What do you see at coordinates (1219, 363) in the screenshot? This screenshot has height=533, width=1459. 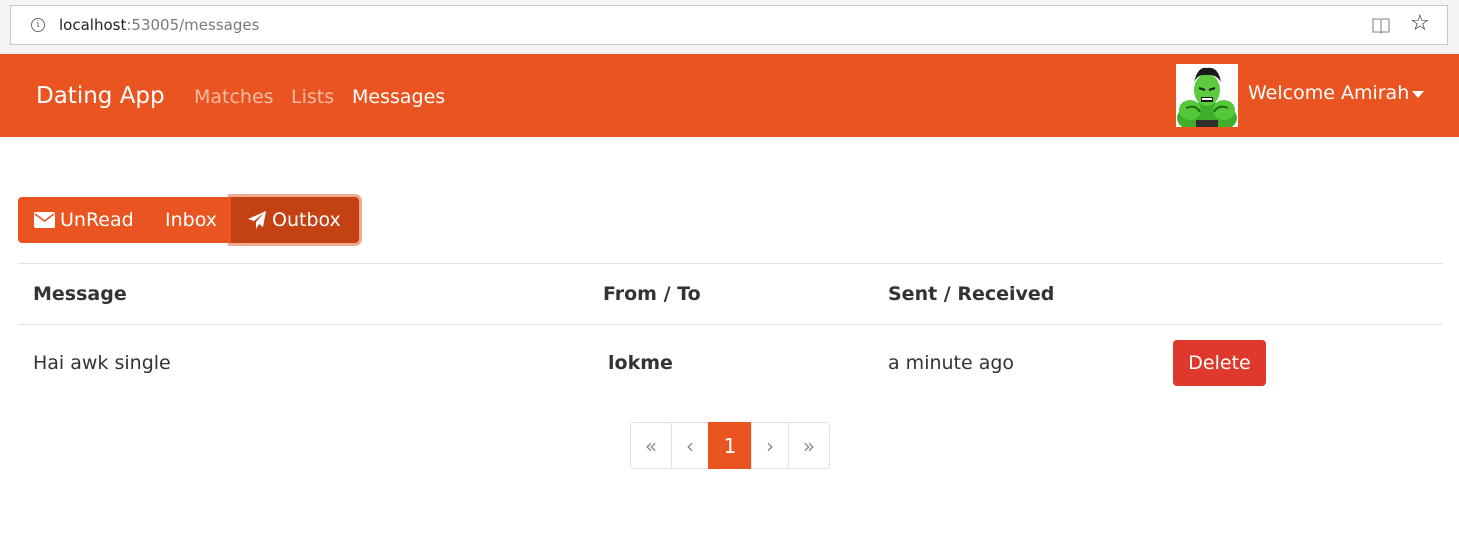 I see `delete-button: Delete` at bounding box center [1219, 363].